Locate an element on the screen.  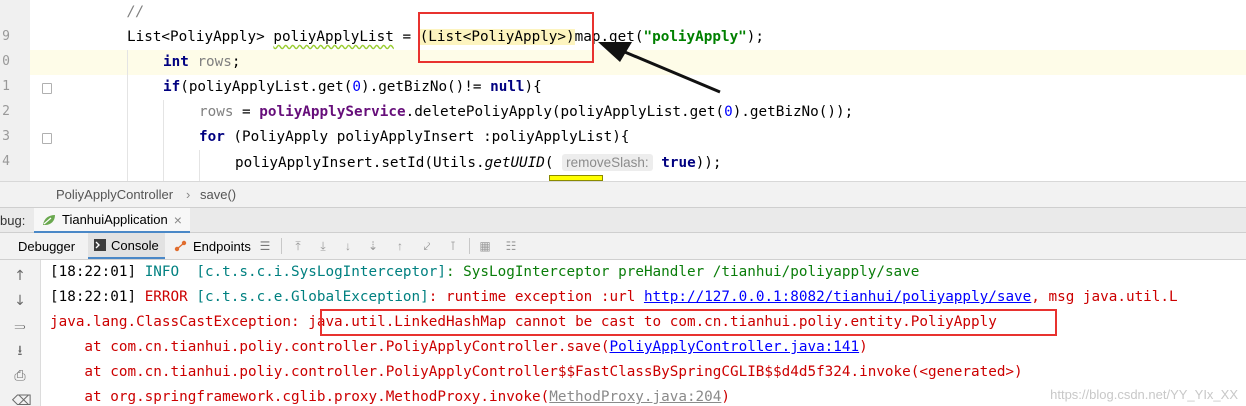
trace-icon: ☷ is located at coordinates (511, 246).